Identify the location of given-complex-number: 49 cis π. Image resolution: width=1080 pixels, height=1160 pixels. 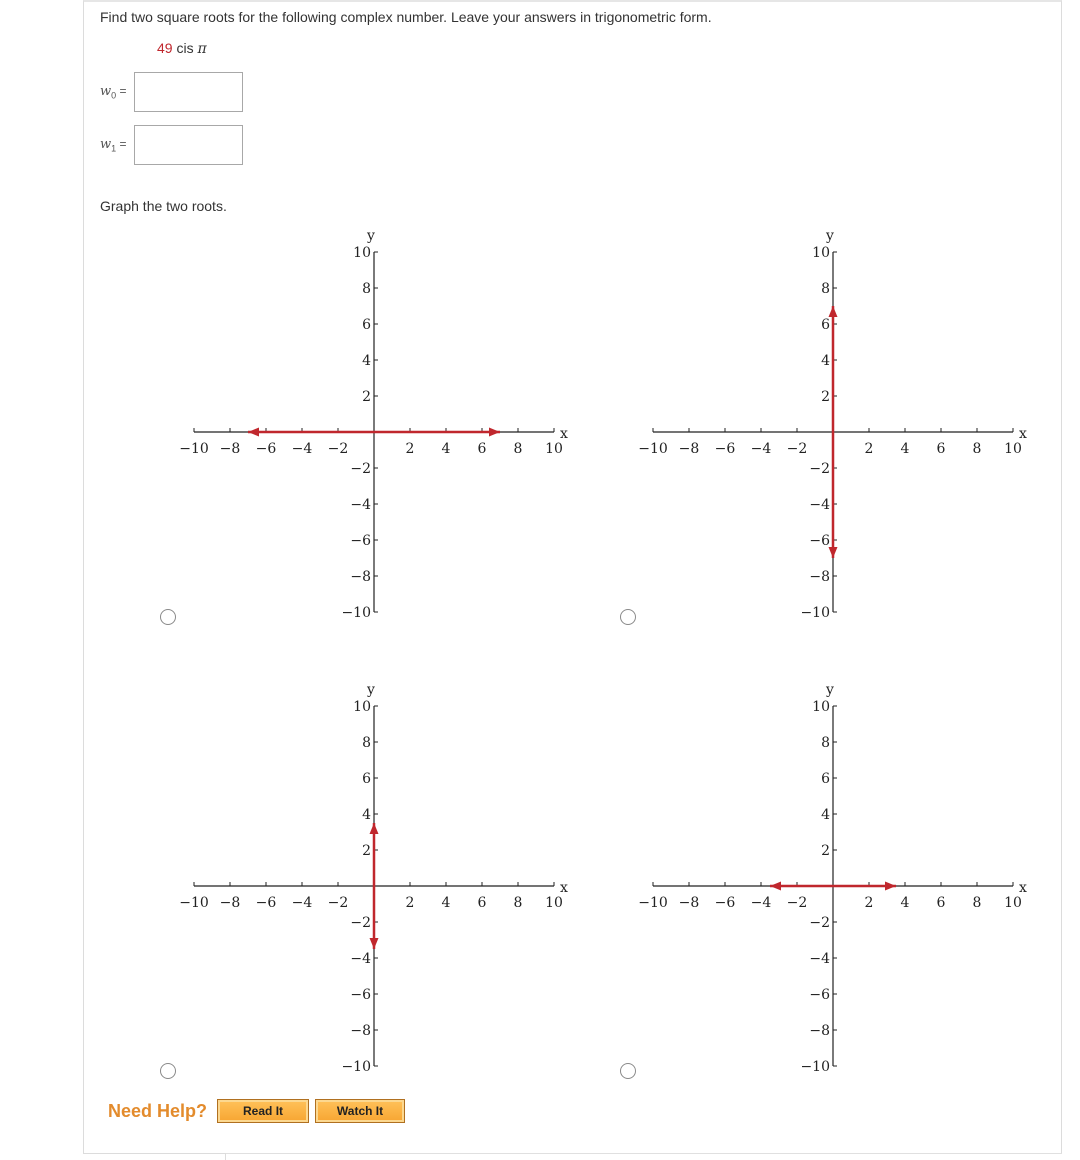
(182, 48).